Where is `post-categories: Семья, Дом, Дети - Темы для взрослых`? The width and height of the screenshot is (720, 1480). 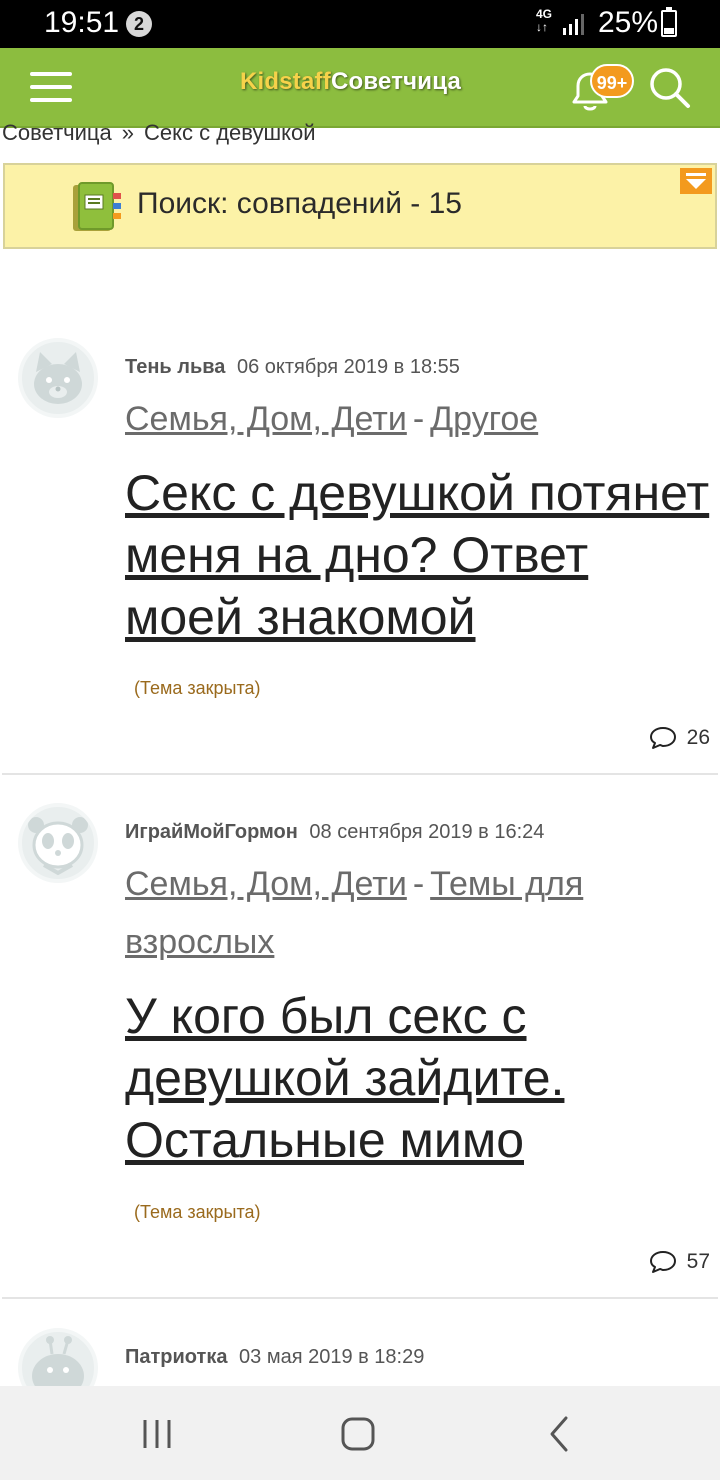 post-categories: Семья, Дом, Дети - Темы для взрослых is located at coordinates (415, 913).